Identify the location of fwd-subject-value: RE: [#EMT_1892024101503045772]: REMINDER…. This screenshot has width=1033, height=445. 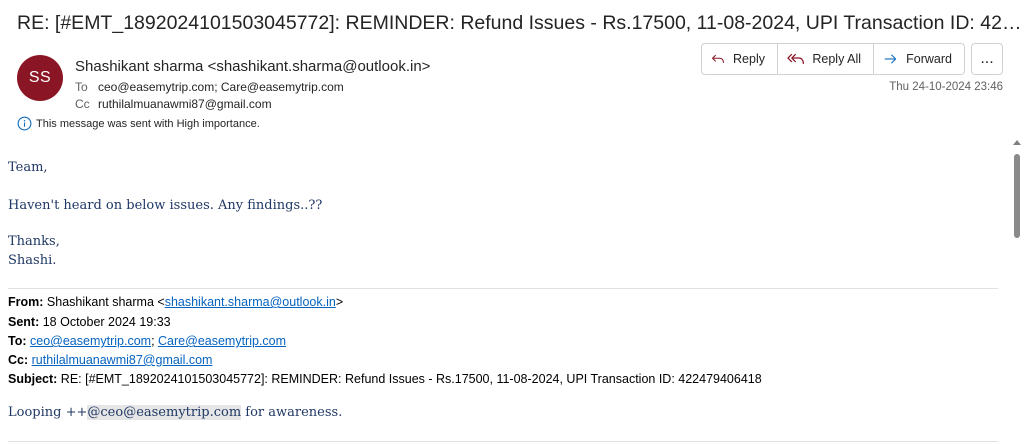
(411, 379).